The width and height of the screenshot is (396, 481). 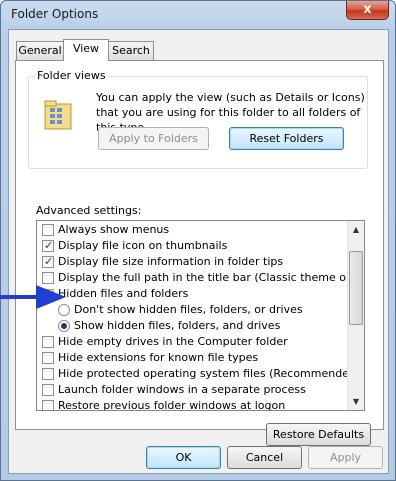 What do you see at coordinates (123, 293) in the screenshot?
I see `list-item-label: Hidden files and folders` at bounding box center [123, 293].